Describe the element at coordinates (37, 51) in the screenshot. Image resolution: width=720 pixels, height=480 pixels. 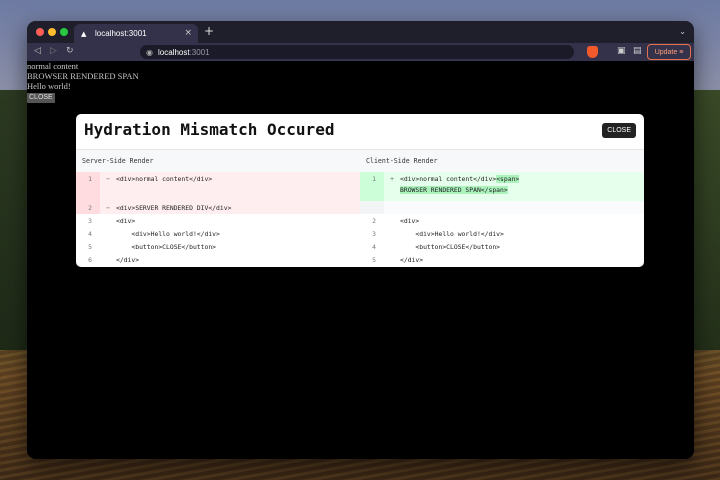
I see `back-arrow-icon: ◁` at that location.